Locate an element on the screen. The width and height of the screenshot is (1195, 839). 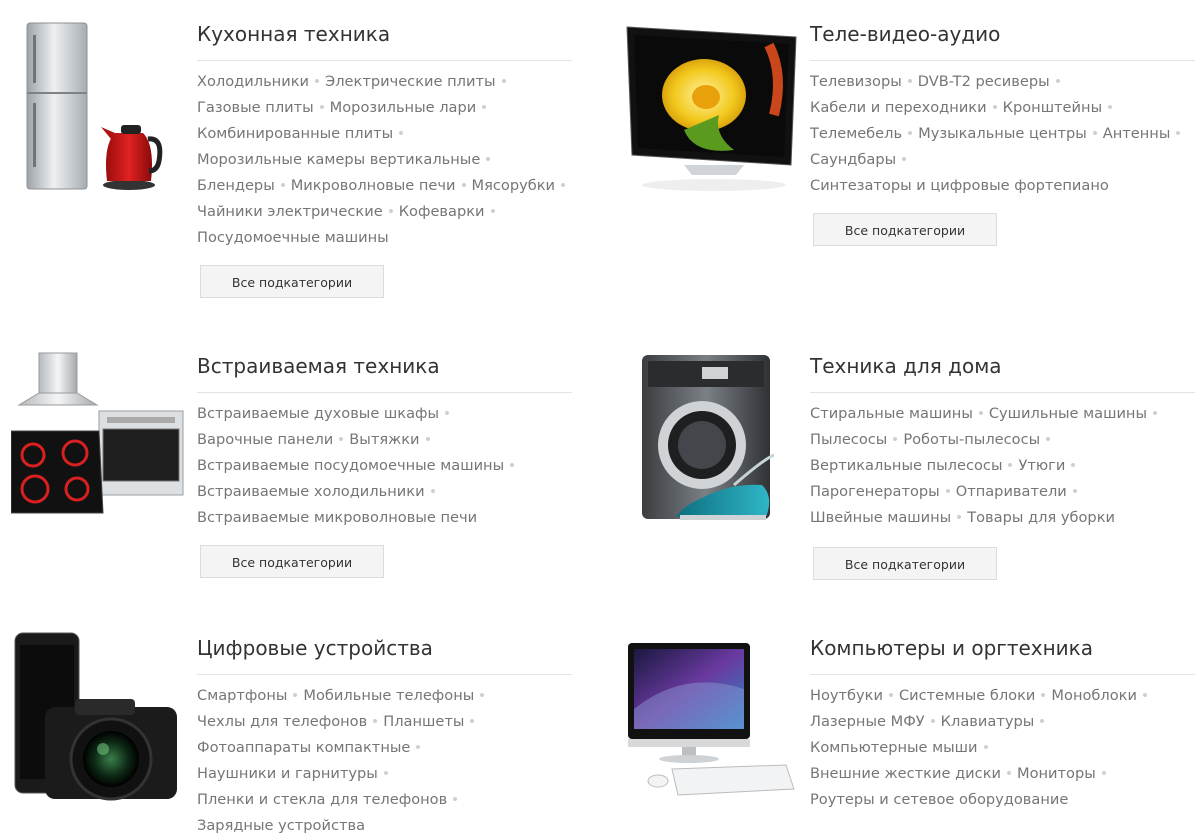
subcategory-link: Газовые плиты is located at coordinates (255, 107).